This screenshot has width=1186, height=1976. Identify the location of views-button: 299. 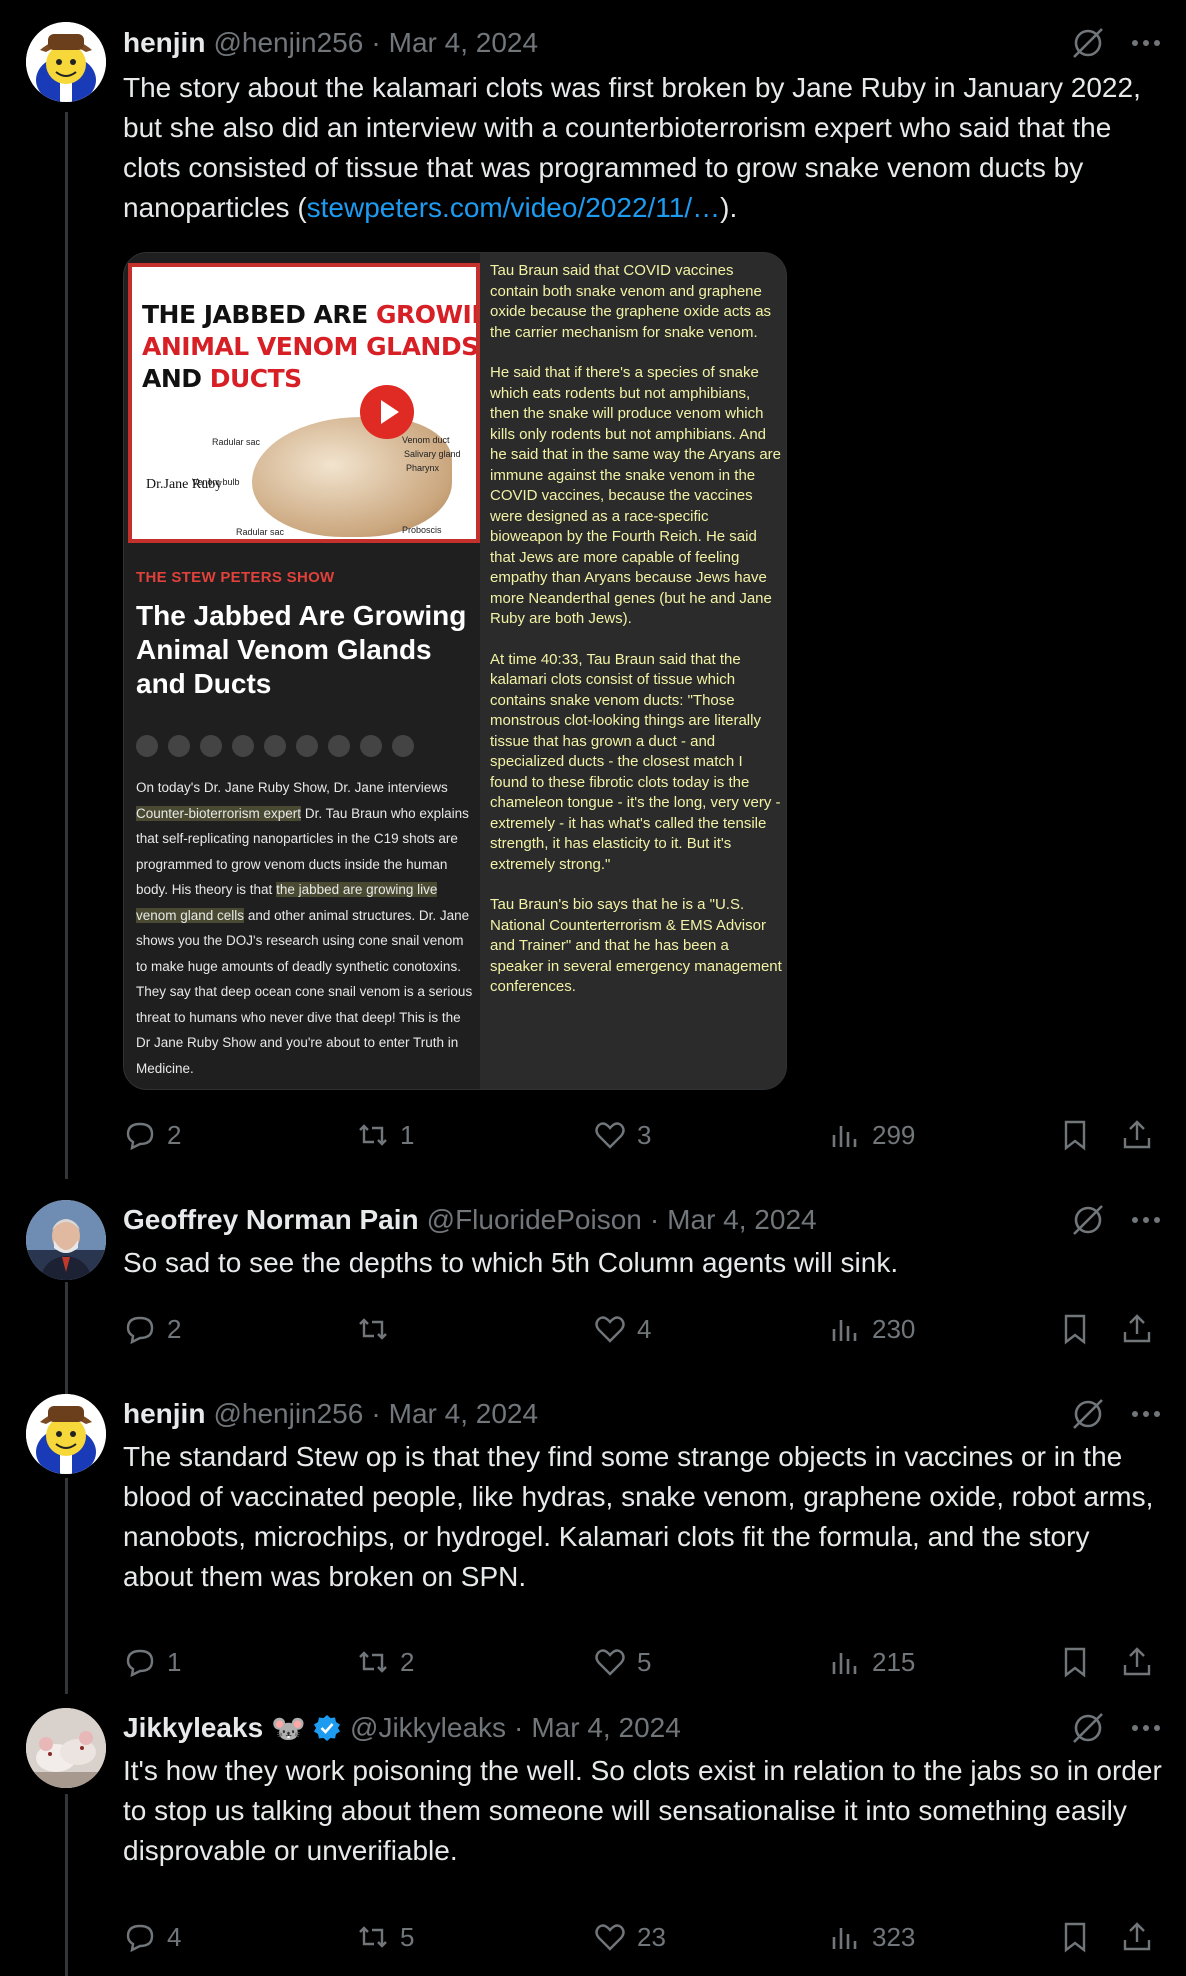
(871, 1135).